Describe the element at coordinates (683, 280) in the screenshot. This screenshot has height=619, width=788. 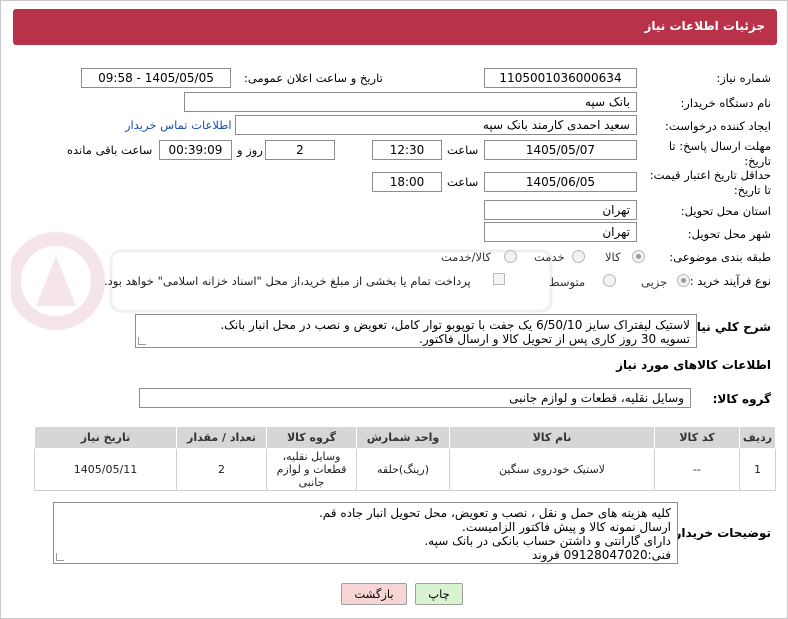
I see `process-radio-minor` at that location.